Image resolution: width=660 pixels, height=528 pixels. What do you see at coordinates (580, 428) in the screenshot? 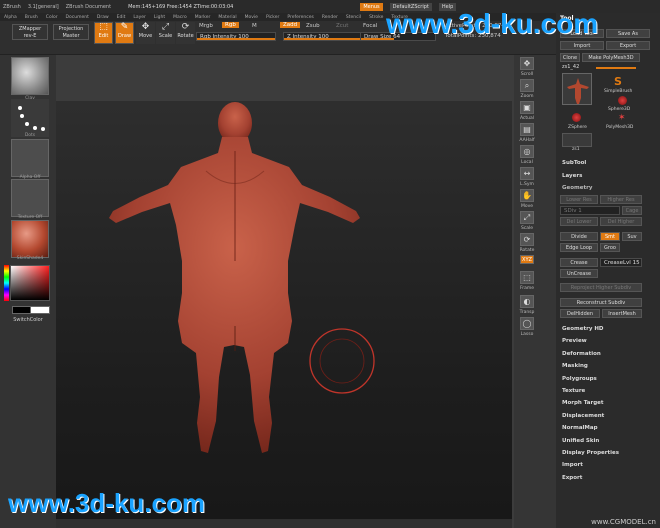
I see `tool-section-item: NormalMap` at bounding box center [580, 428].